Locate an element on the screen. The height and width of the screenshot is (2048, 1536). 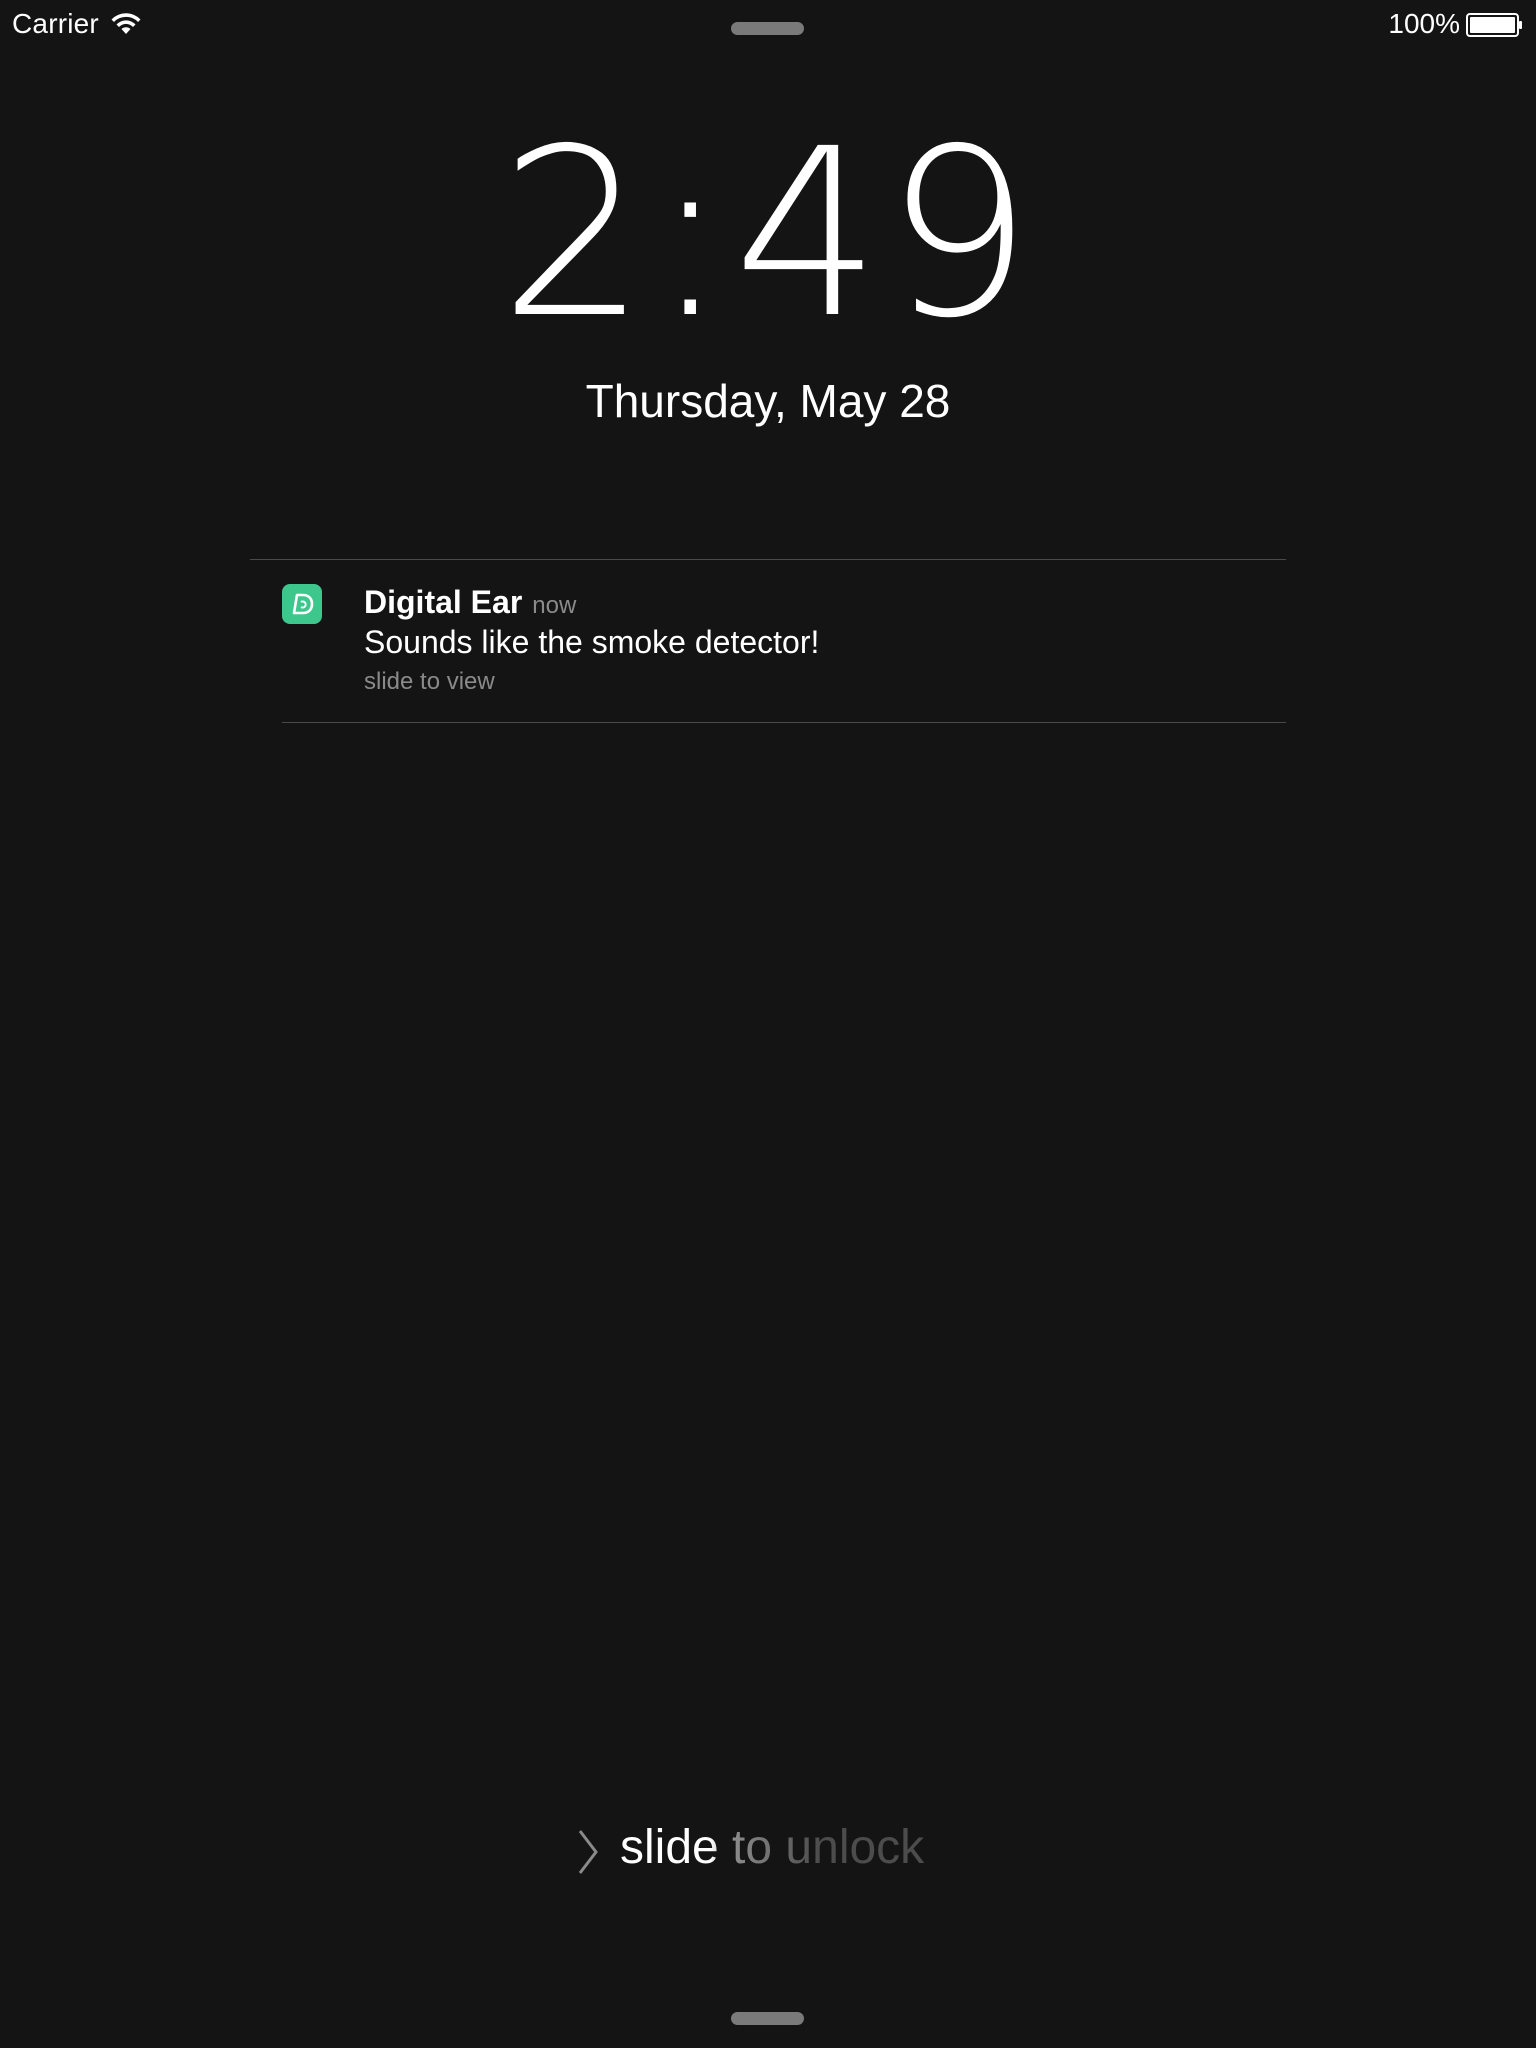
notification-divider-top is located at coordinates (768, 559).